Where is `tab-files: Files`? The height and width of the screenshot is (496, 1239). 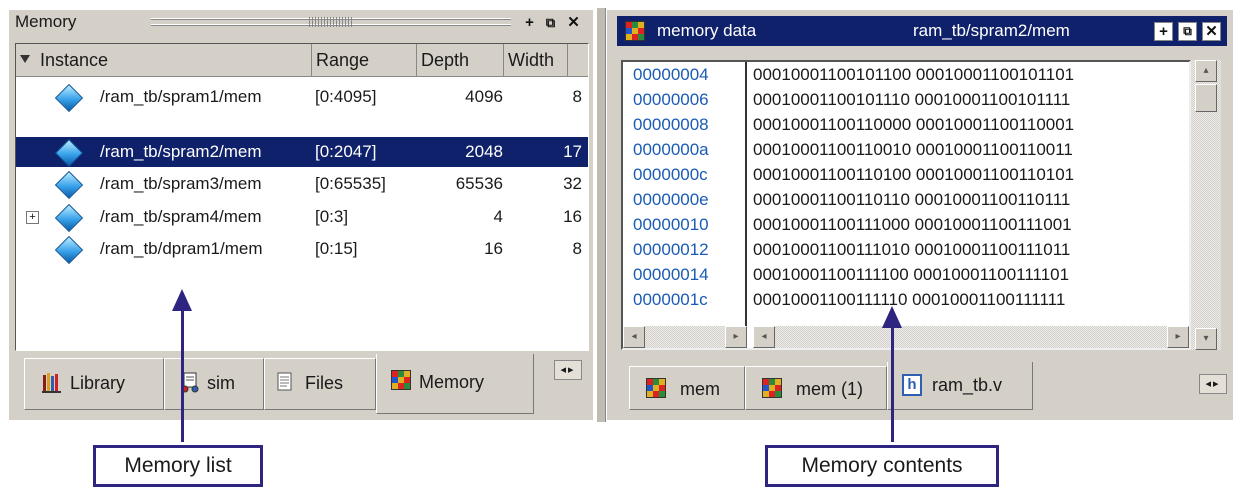 tab-files: Files is located at coordinates (320, 384).